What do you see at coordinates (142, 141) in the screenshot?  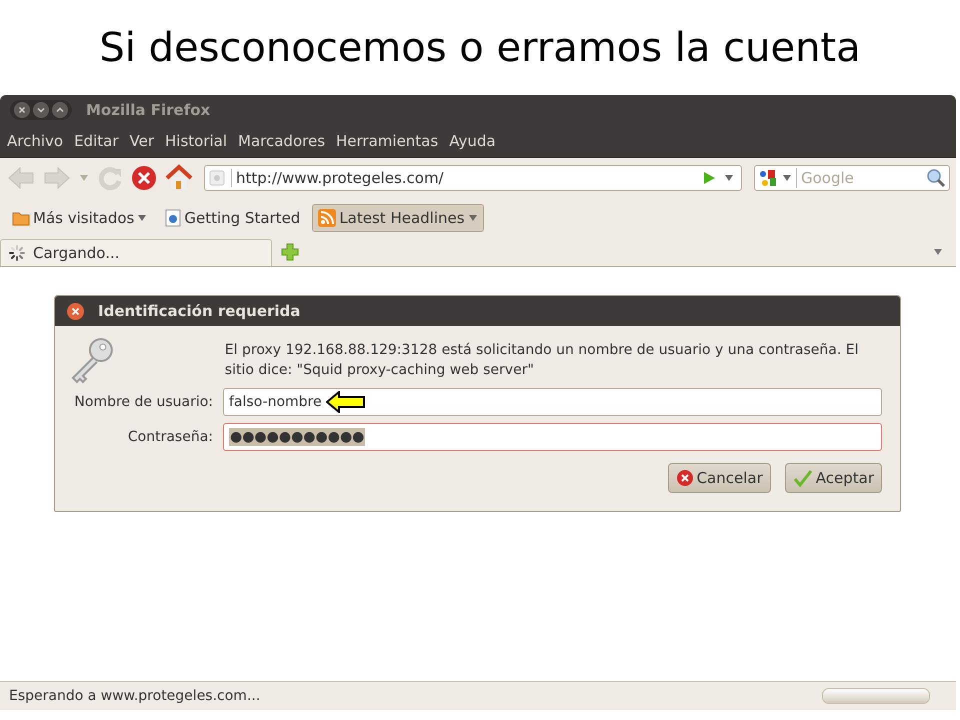 I see `menu-item: Ver` at bounding box center [142, 141].